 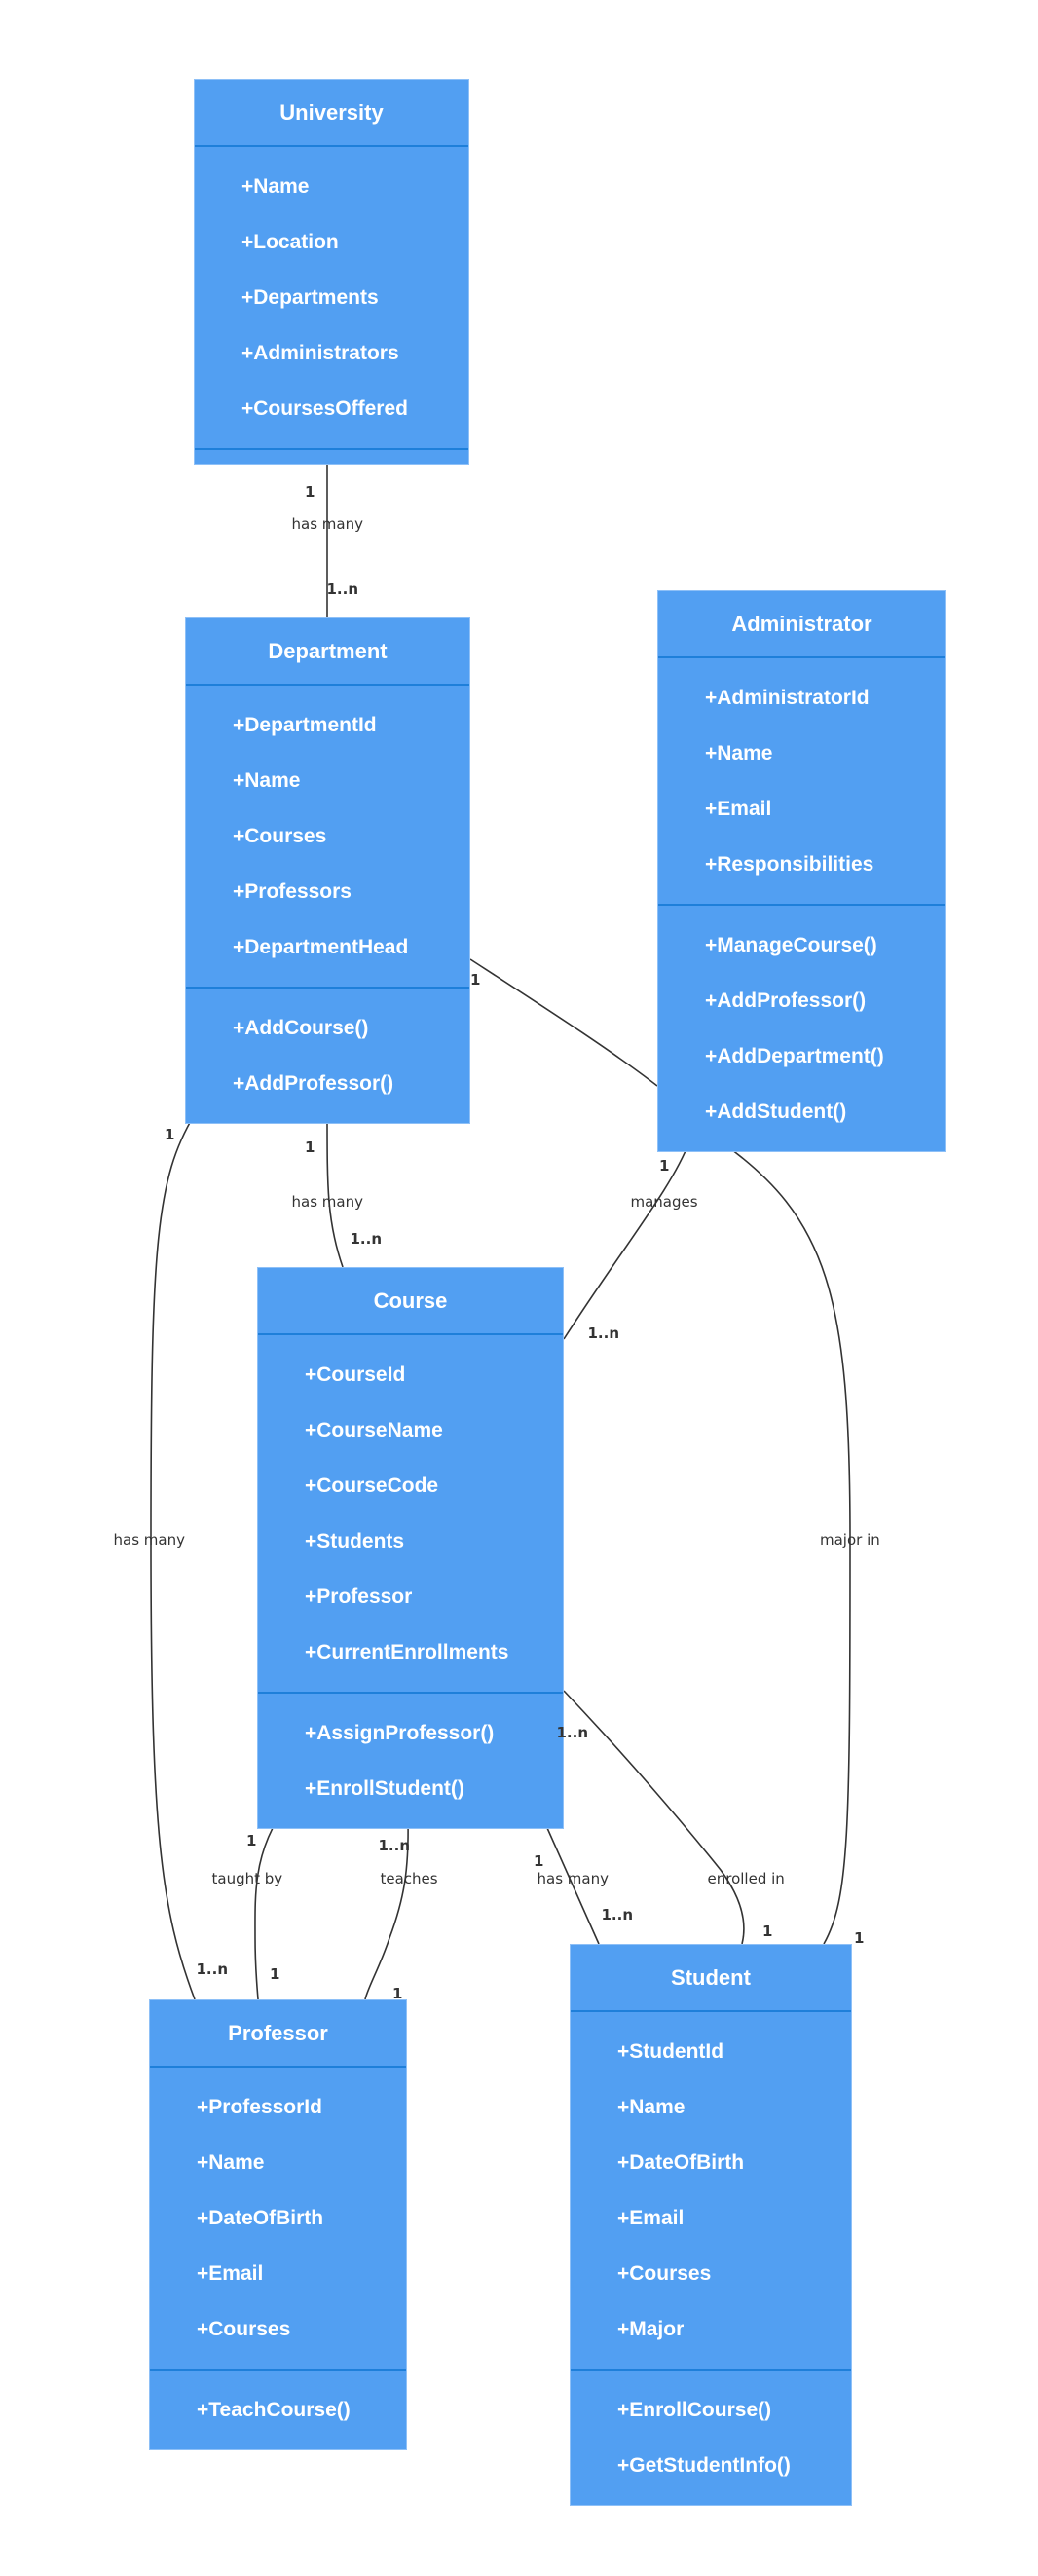 I want to click on method: +AssignProfessor(), so click(x=400, y=1732).